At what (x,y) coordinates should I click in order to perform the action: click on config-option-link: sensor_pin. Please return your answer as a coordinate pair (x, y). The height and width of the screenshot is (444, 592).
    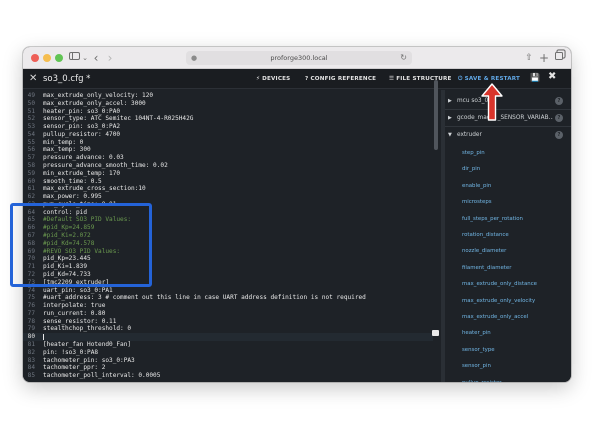
    Looking at the image, I should click on (512, 366).